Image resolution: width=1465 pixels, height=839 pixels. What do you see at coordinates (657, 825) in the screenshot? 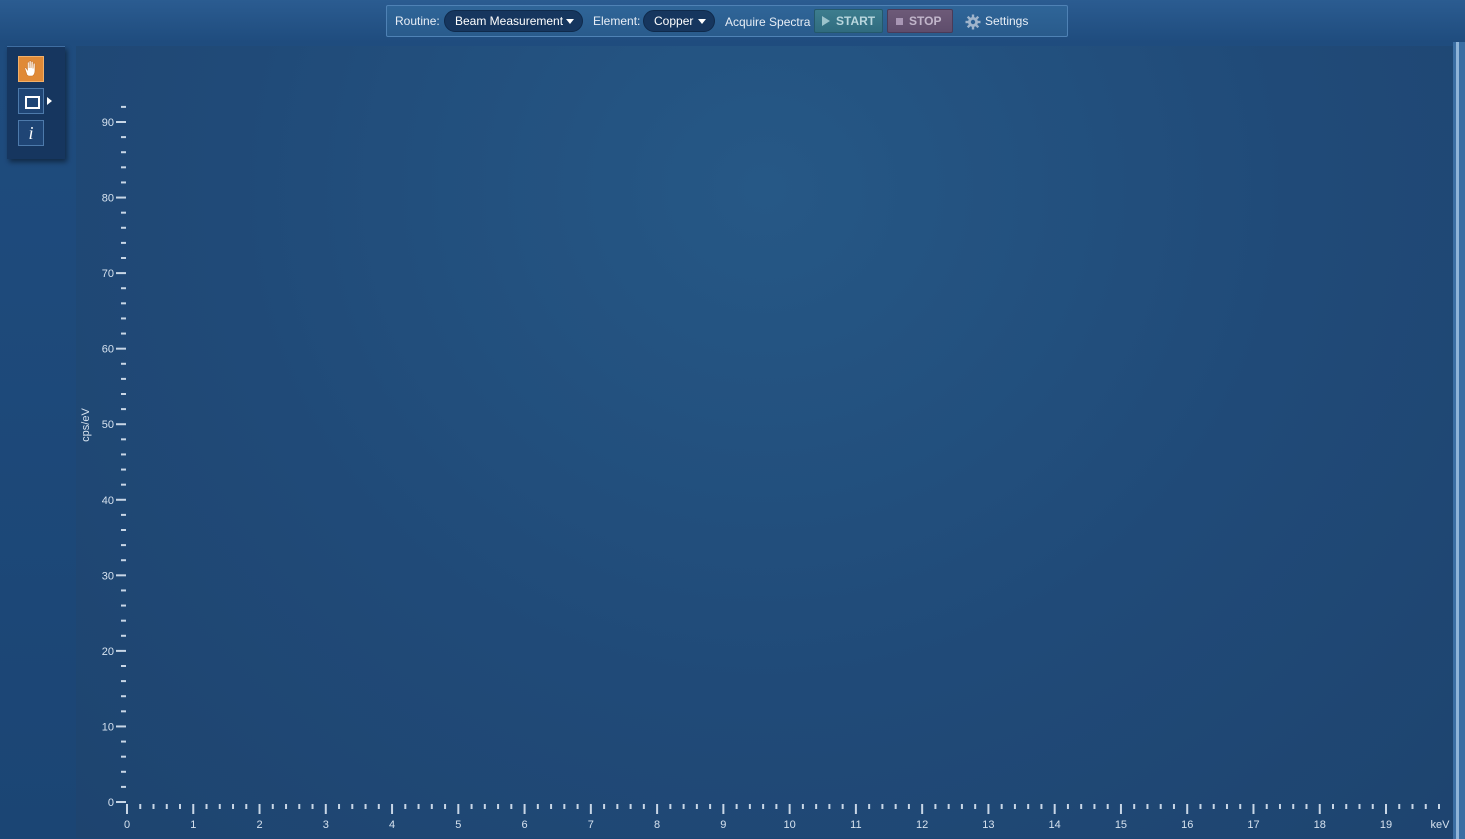
I see `x-tick-label: 8` at bounding box center [657, 825].